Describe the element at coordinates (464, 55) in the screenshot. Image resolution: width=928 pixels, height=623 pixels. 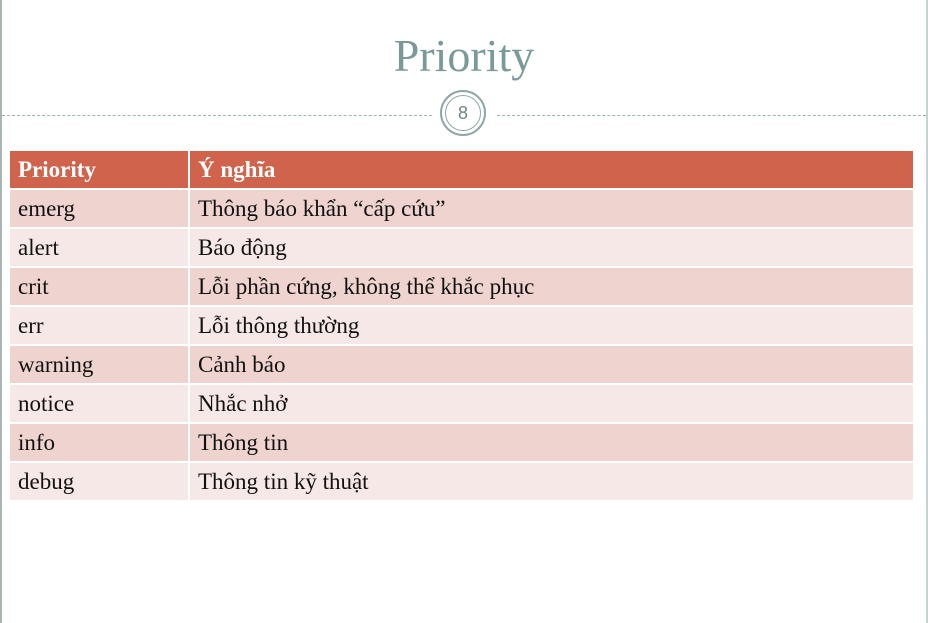
I see `slide-title: Priority` at that location.